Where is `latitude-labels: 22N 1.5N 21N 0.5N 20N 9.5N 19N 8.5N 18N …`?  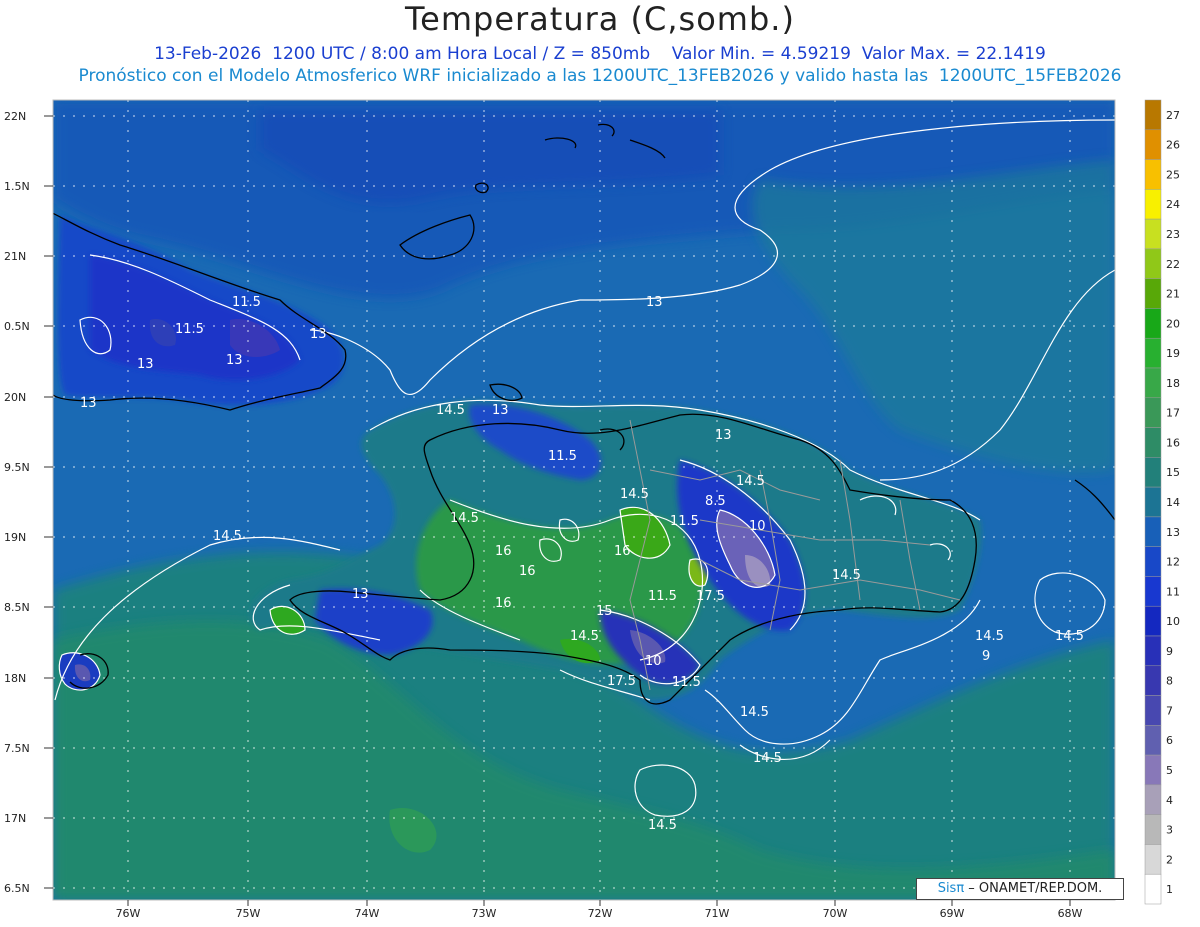
latitude-labels: 22N 1.5N 21N 0.5N 20N 9.5N 19N 8.5N 18N … is located at coordinates (17, 502).